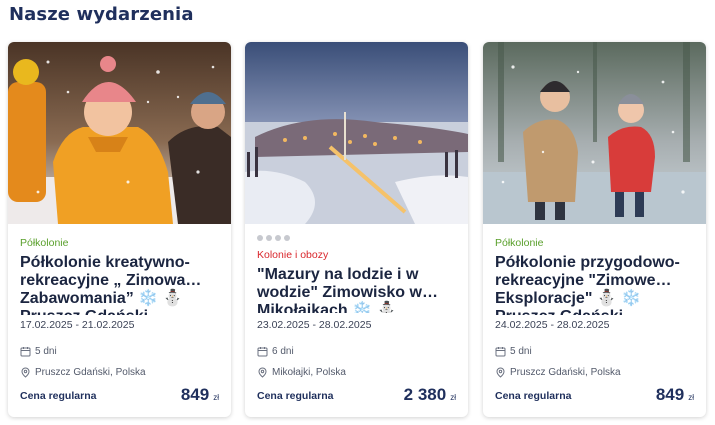 The height and width of the screenshot is (425, 715). What do you see at coordinates (425, 394) in the screenshot?
I see `price-amount: 2 380` at bounding box center [425, 394].